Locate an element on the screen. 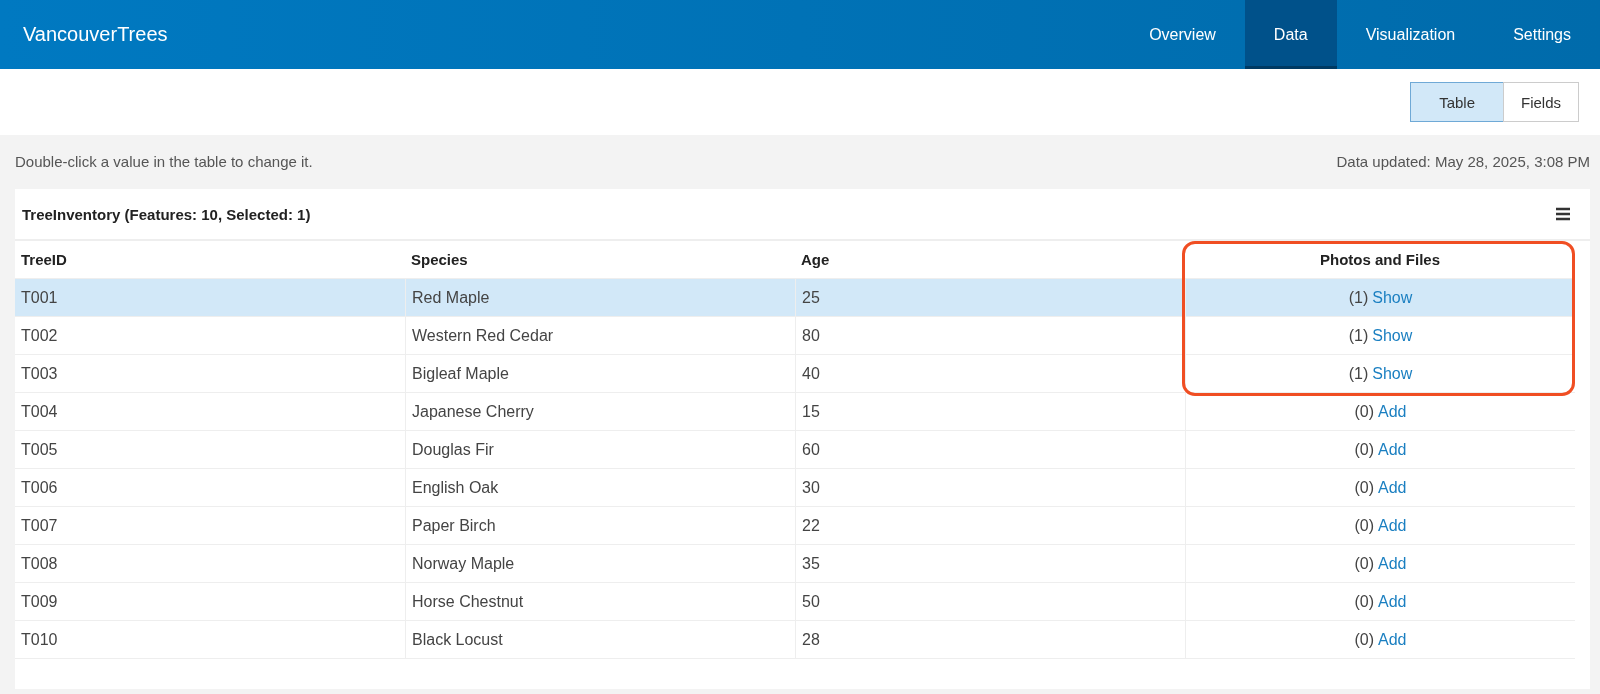  column-header: Age is located at coordinates (815, 259).